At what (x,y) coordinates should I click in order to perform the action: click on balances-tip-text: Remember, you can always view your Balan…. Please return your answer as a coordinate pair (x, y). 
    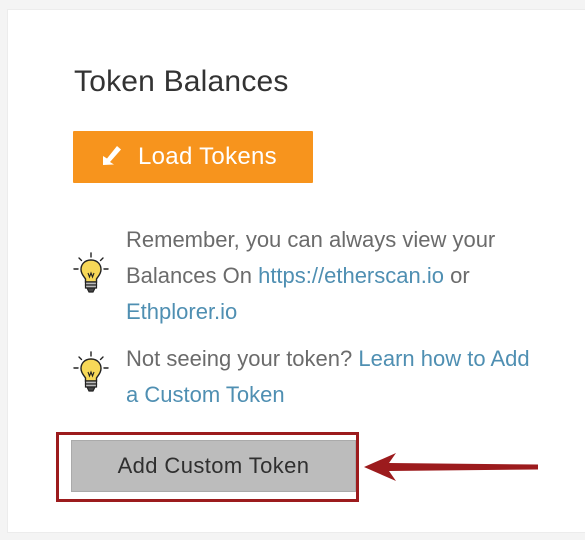
    Looking at the image, I should click on (311, 275).